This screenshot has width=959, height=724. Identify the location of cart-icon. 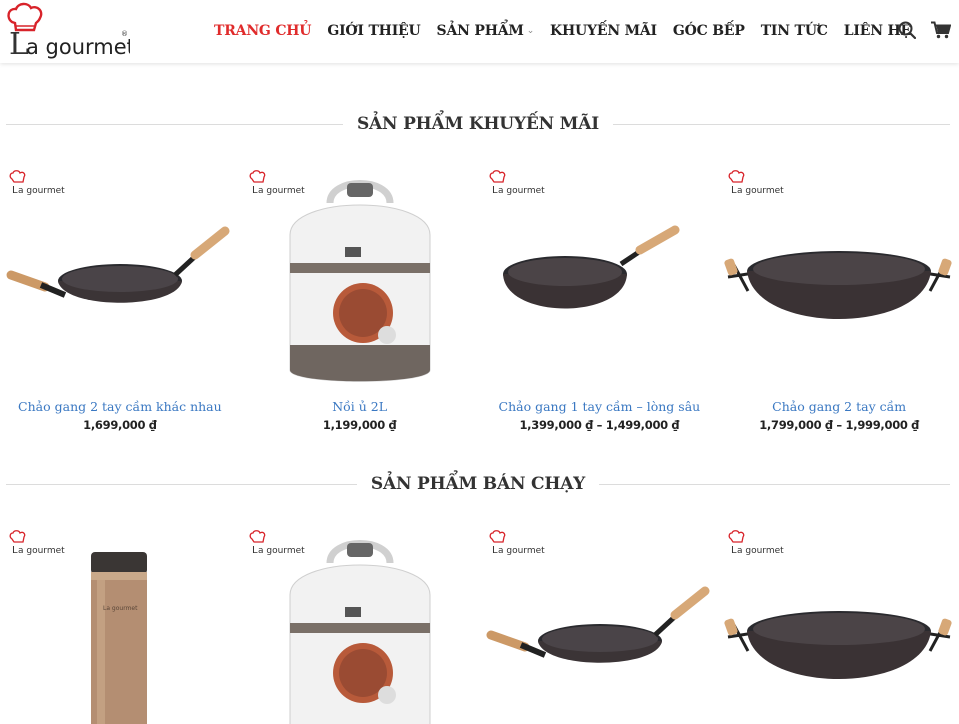
(941, 30).